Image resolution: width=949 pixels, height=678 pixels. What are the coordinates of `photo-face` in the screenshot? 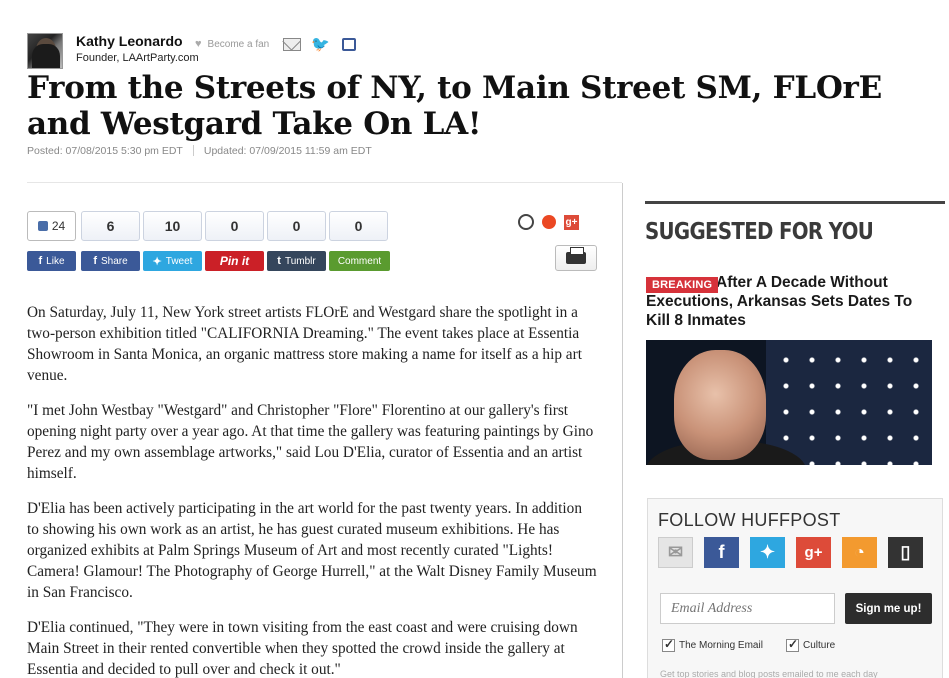 It's located at (720, 405).